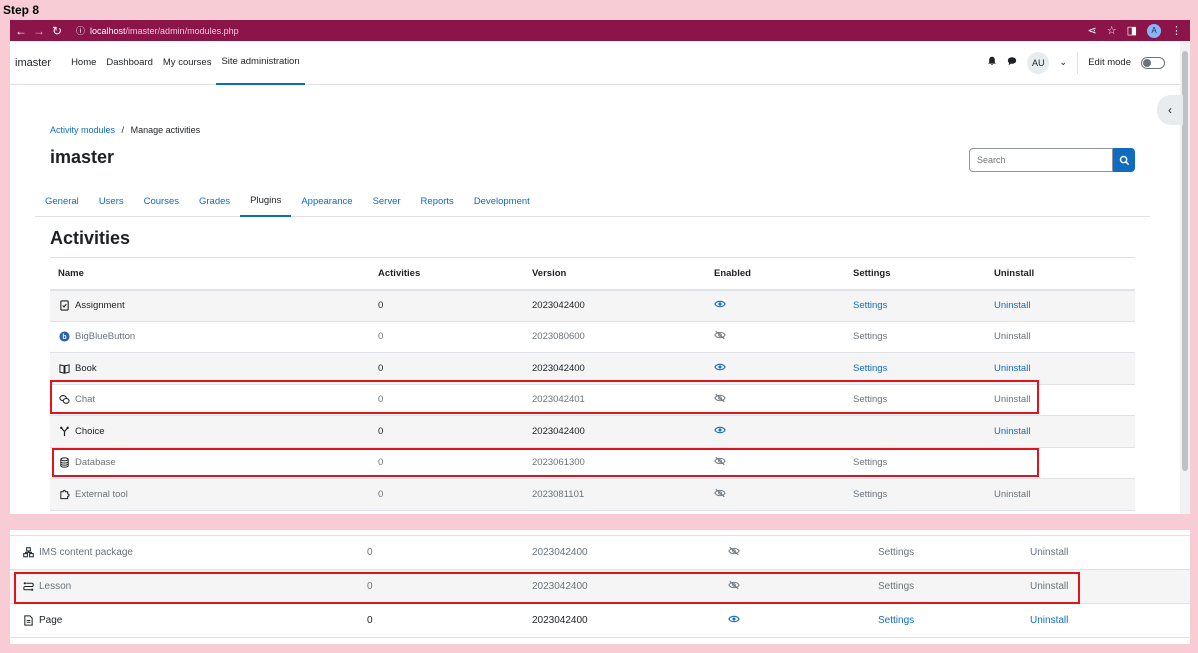  I want to click on back-icon: ←, so click(21, 31).